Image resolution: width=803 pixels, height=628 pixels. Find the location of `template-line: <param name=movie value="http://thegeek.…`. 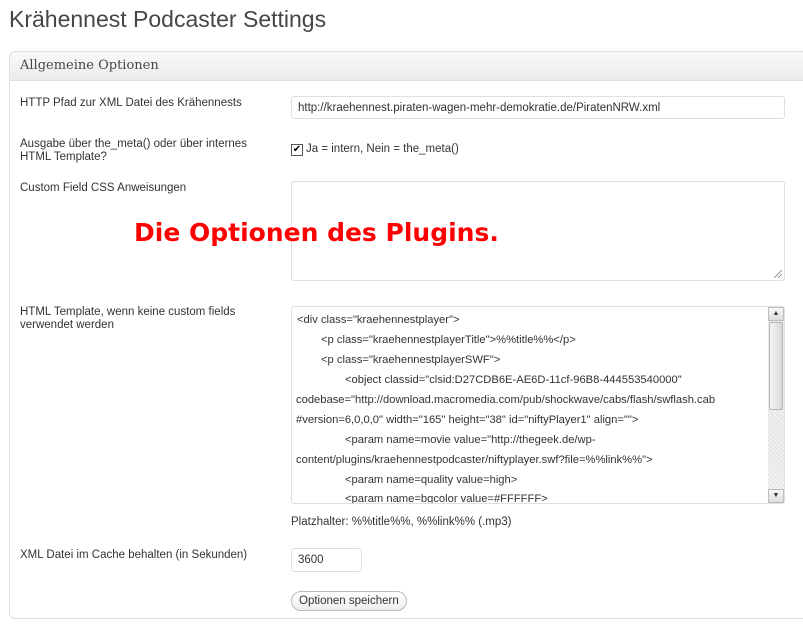

template-line: <param name=movie value="http://thegeek.… is located at coordinates (470, 440).